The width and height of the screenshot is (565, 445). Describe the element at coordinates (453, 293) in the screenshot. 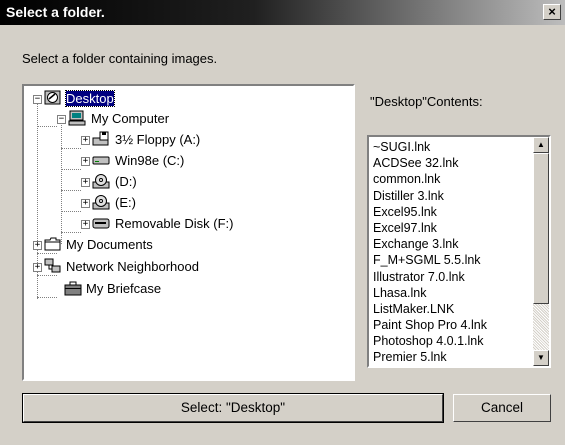

I see `list-item: Lhasa.lnk` at that location.